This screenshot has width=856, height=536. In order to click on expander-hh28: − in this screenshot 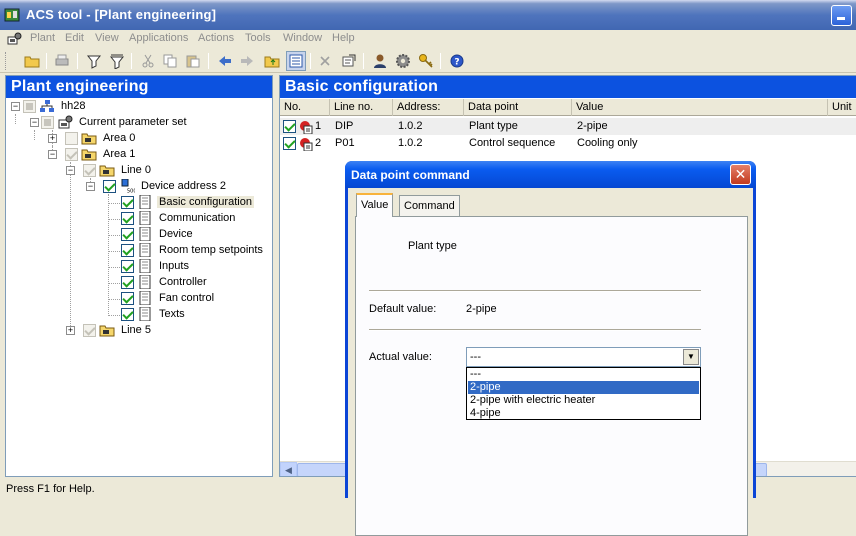, I will do `click(15, 106)`.